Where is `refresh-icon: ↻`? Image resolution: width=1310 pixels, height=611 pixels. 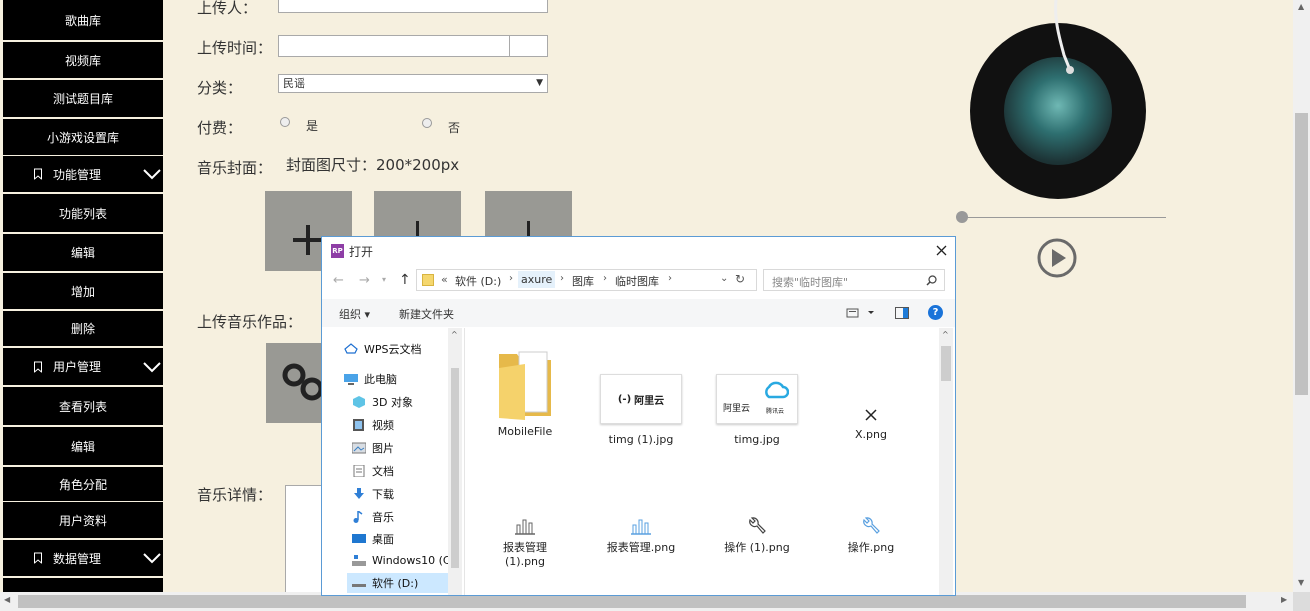 refresh-icon: ↻ is located at coordinates (740, 279).